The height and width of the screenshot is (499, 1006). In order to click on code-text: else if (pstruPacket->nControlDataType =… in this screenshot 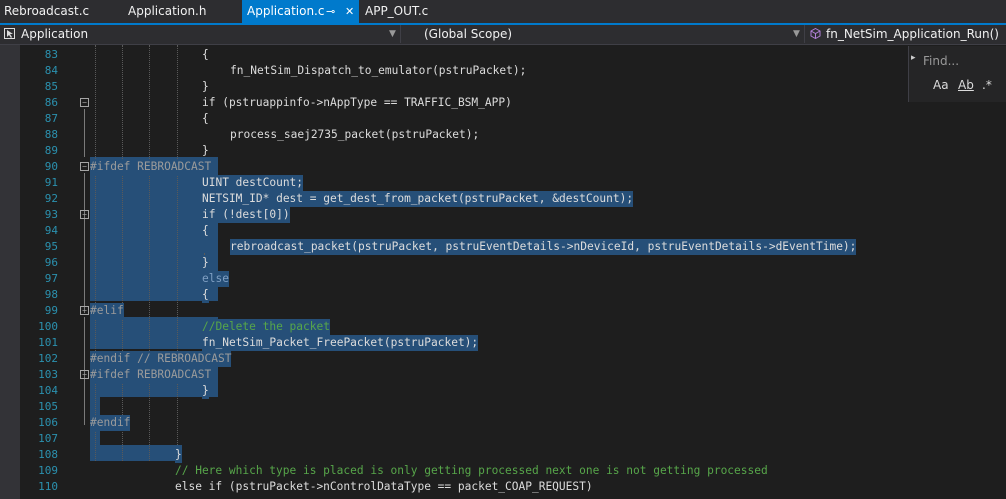, I will do `click(384, 486)`.